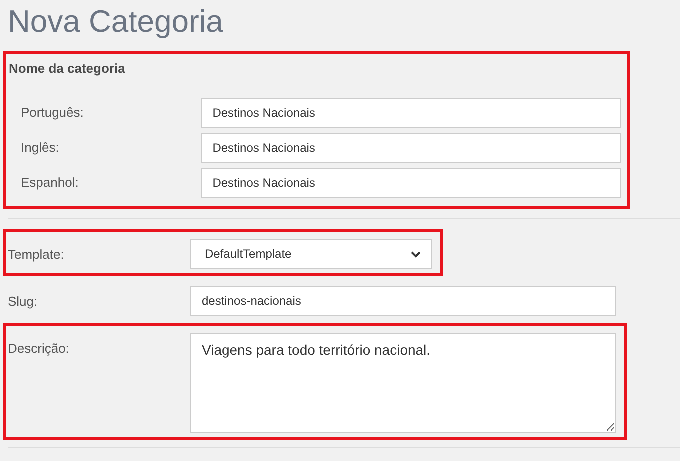 The width and height of the screenshot is (680, 461). Describe the element at coordinates (39, 349) in the screenshot. I see `field-label: Descrição:` at that location.